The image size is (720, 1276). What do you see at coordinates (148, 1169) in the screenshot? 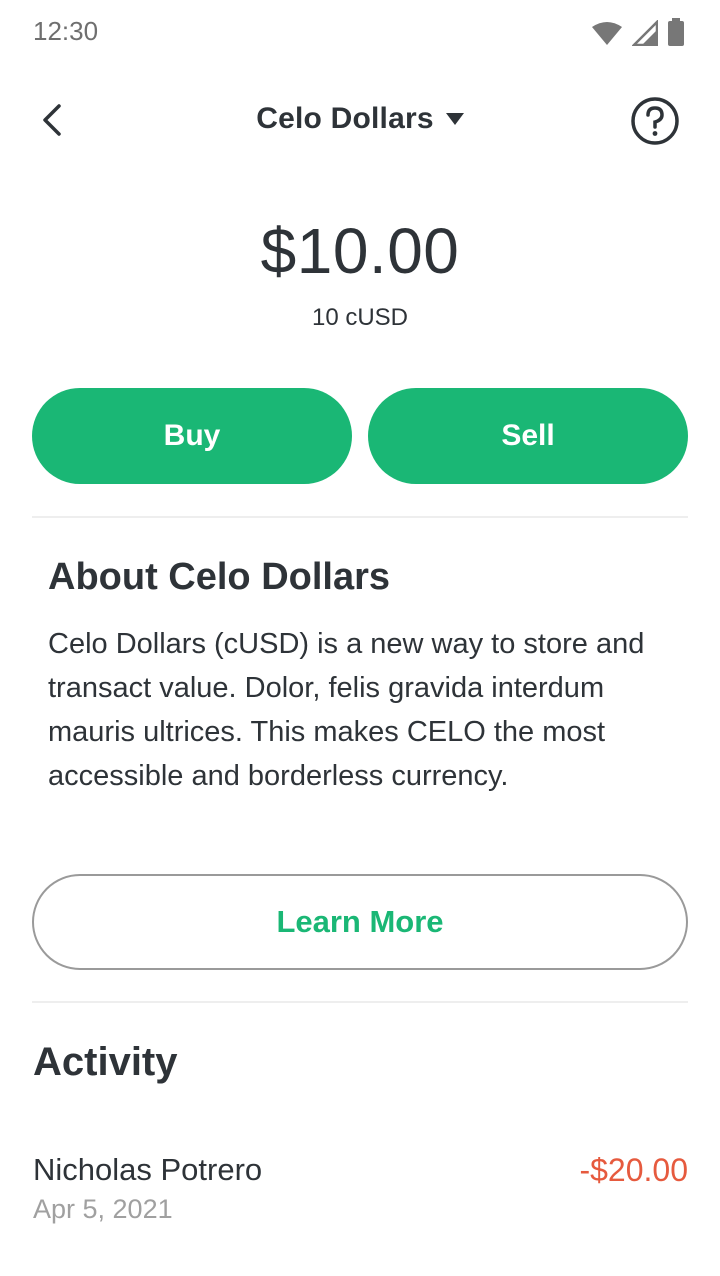
I see `activity-name: Nicholas Potrero` at bounding box center [148, 1169].